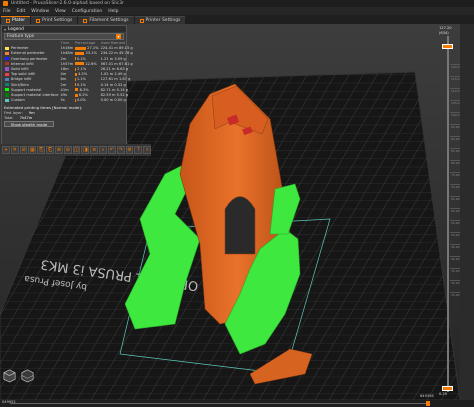 The image size is (474, 407). Describe the element at coordinates (21, 79) in the screenshot. I see `feature-name: Bridge infill` at that location.